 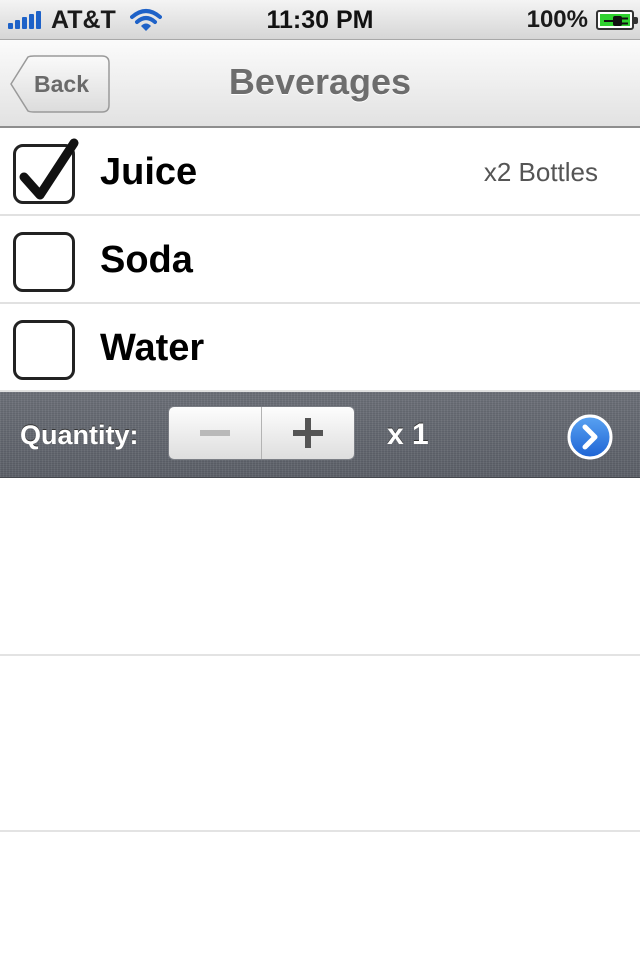 What do you see at coordinates (49, 169) in the screenshot?
I see `checkmark-icon` at bounding box center [49, 169].